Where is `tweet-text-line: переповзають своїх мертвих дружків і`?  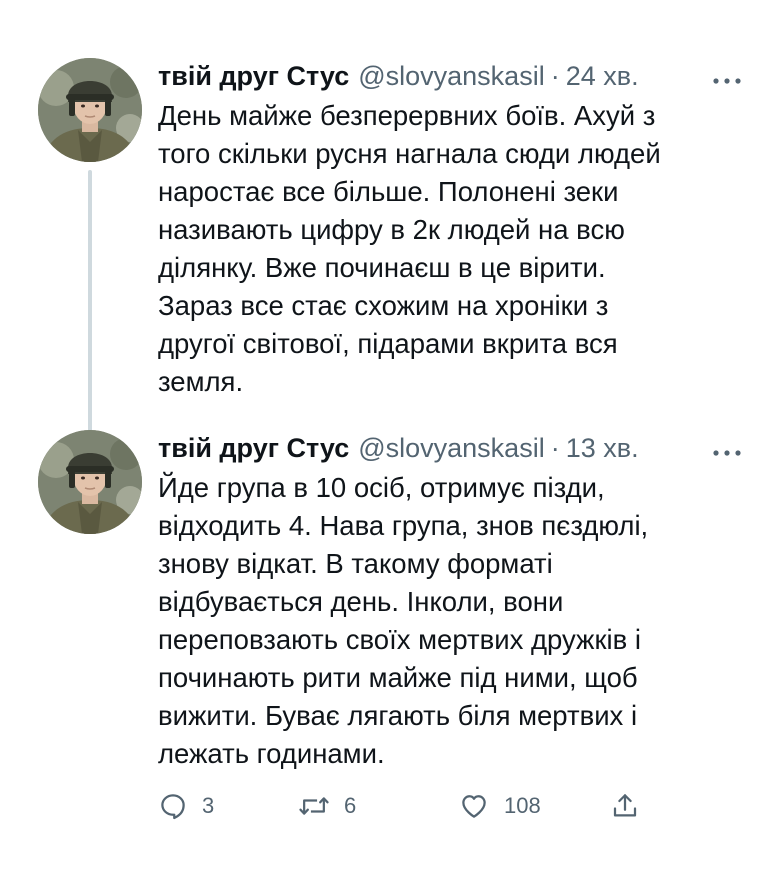 tweet-text-line: переповзають своїх мертвих дружків і is located at coordinates (399, 639).